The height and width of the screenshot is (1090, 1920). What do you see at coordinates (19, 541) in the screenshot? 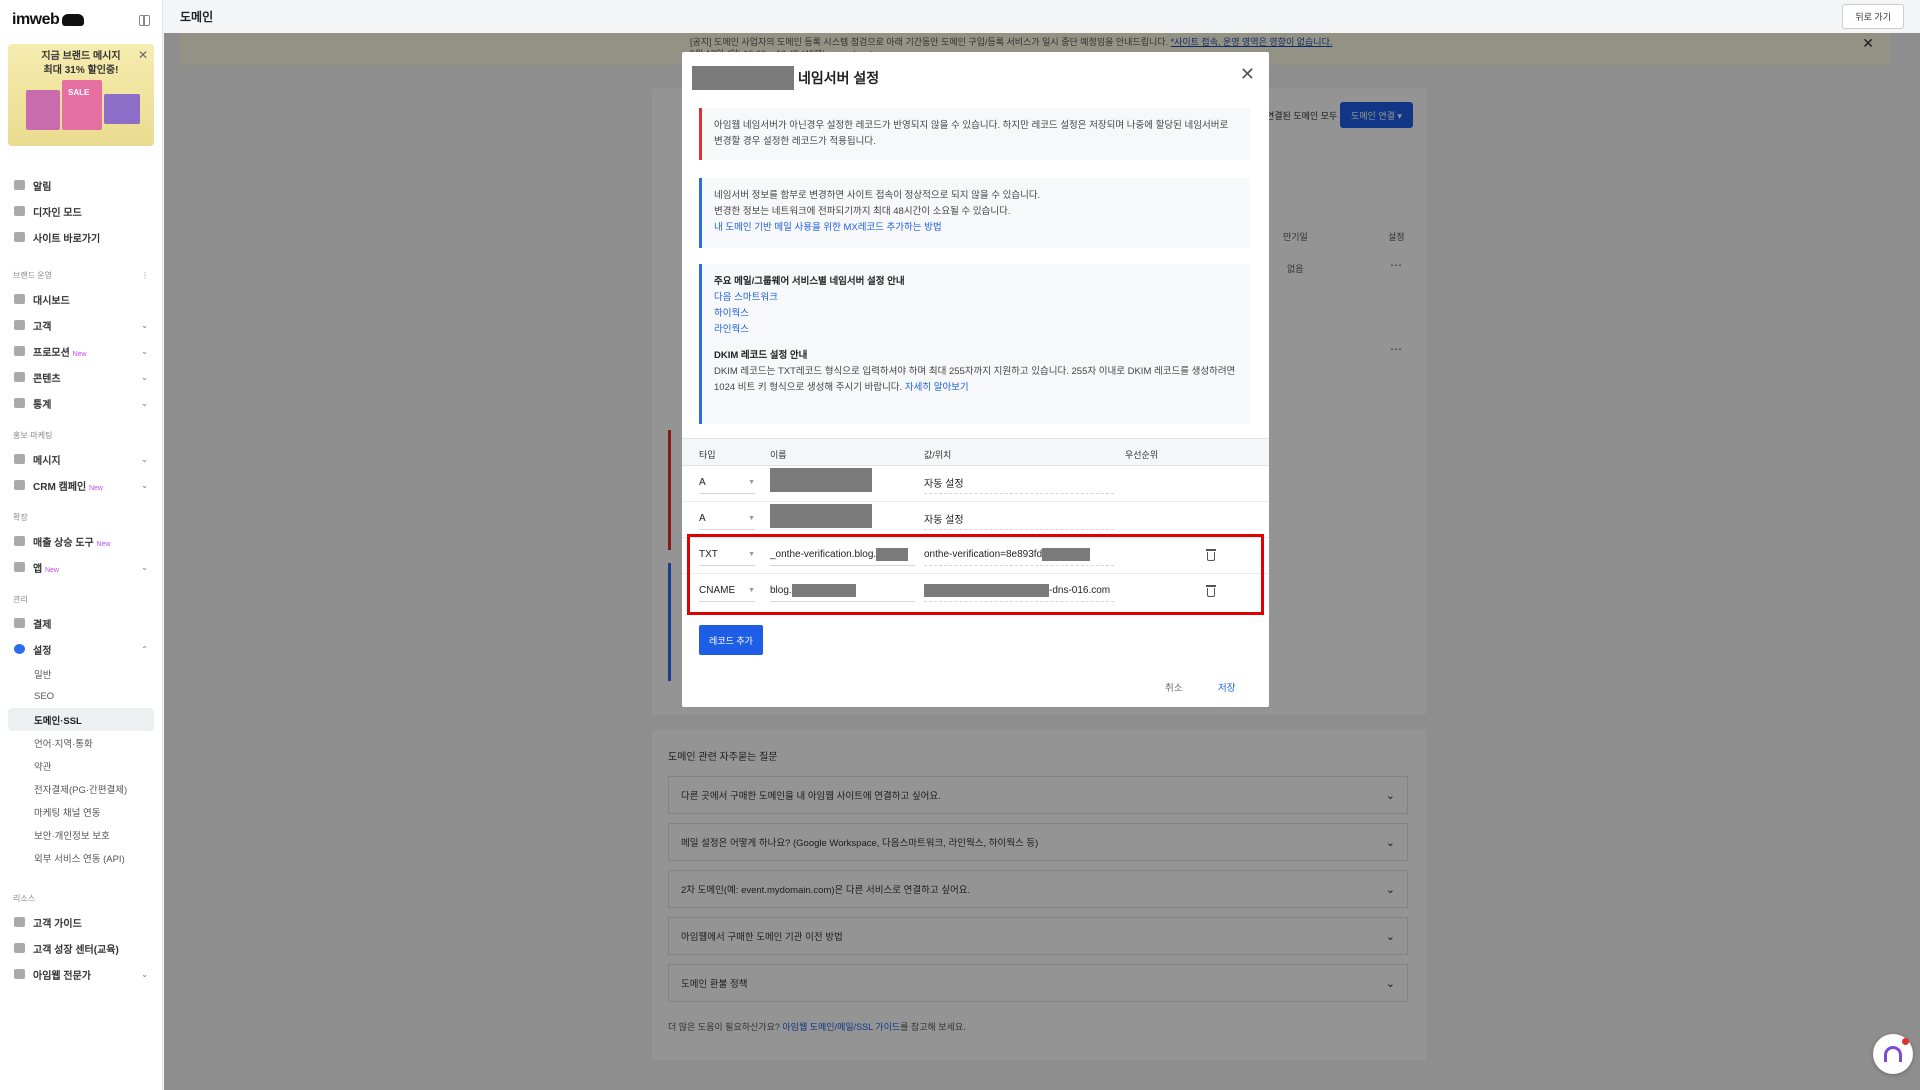
I see `growth-icon` at bounding box center [19, 541].